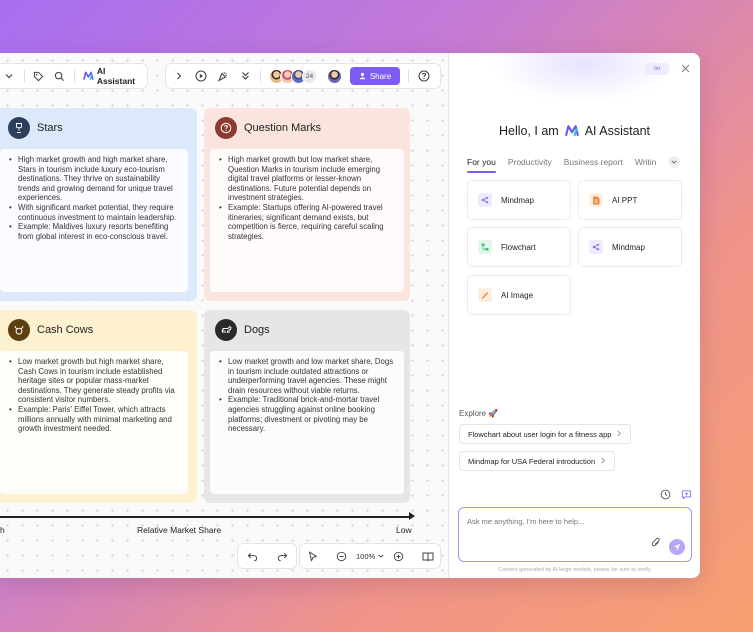 The height and width of the screenshot is (632, 753). Describe the element at coordinates (226, 128) in the screenshot. I see `question-mark-icon` at that location.